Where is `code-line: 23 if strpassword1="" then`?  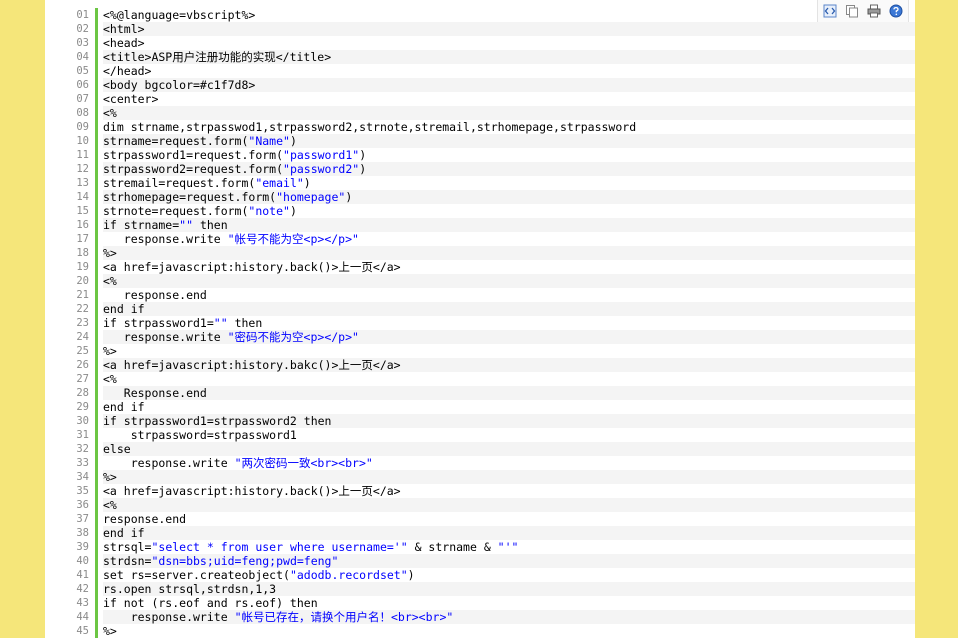 code-line: 23 if strpassword1="" then is located at coordinates (480, 323).